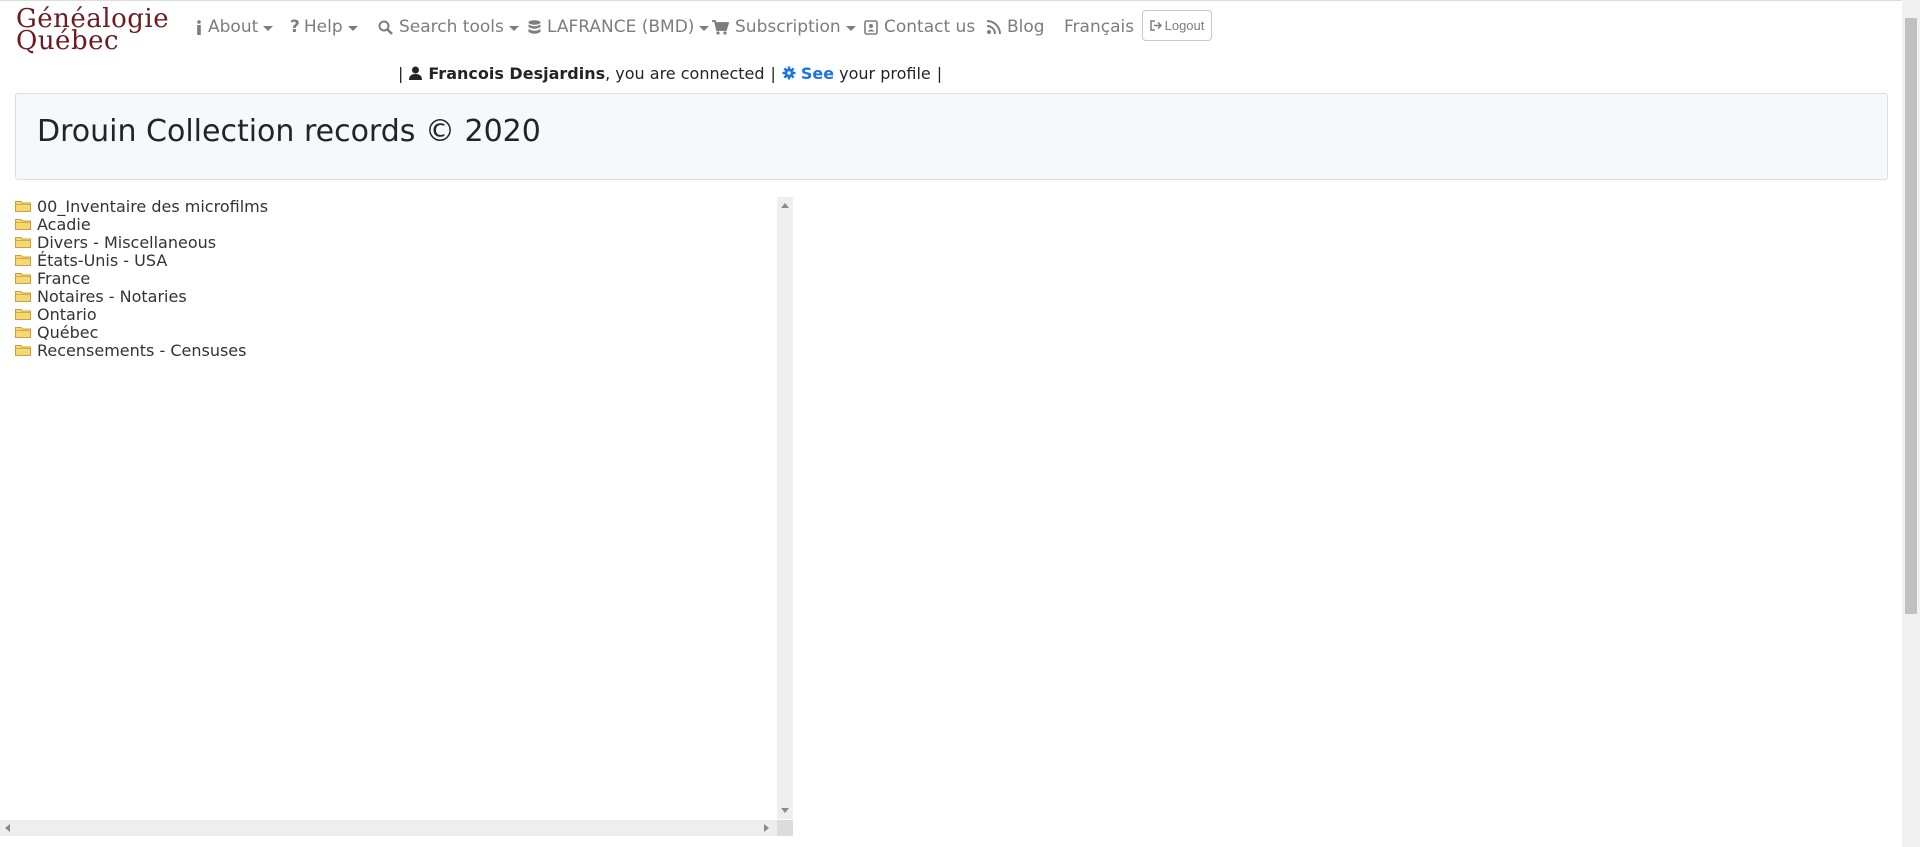 This screenshot has width=1920, height=847. Describe the element at coordinates (720, 27) in the screenshot. I see `cart-icon` at that location.